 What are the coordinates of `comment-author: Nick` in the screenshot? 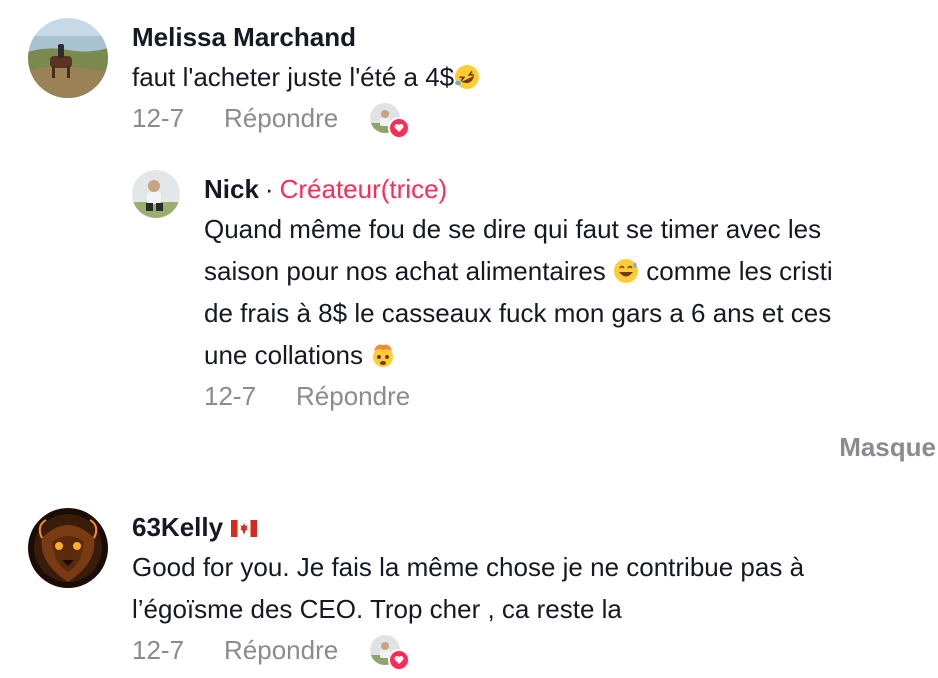 It's located at (231, 189).